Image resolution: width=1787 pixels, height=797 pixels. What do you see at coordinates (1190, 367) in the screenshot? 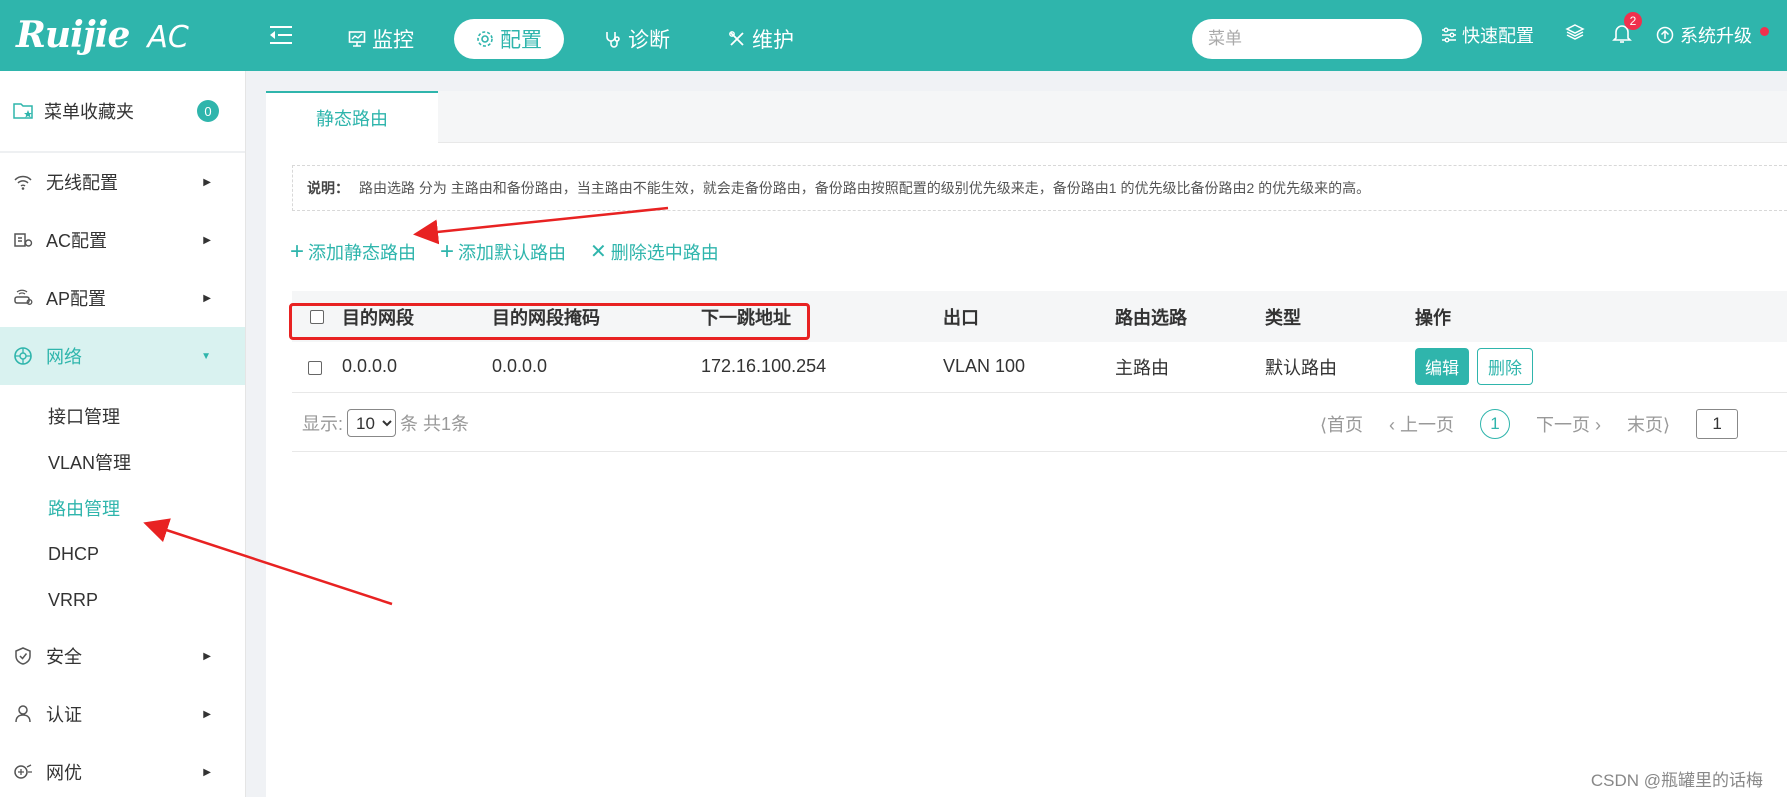
I see `cell-route-selection: 主路由` at bounding box center [1190, 367].